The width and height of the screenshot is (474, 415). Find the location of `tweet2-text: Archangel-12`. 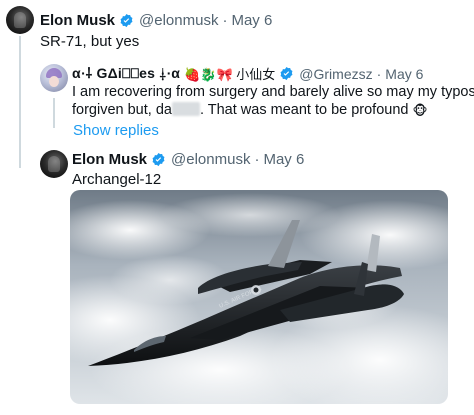

tweet2-text: Archangel-12 is located at coordinates (117, 179).